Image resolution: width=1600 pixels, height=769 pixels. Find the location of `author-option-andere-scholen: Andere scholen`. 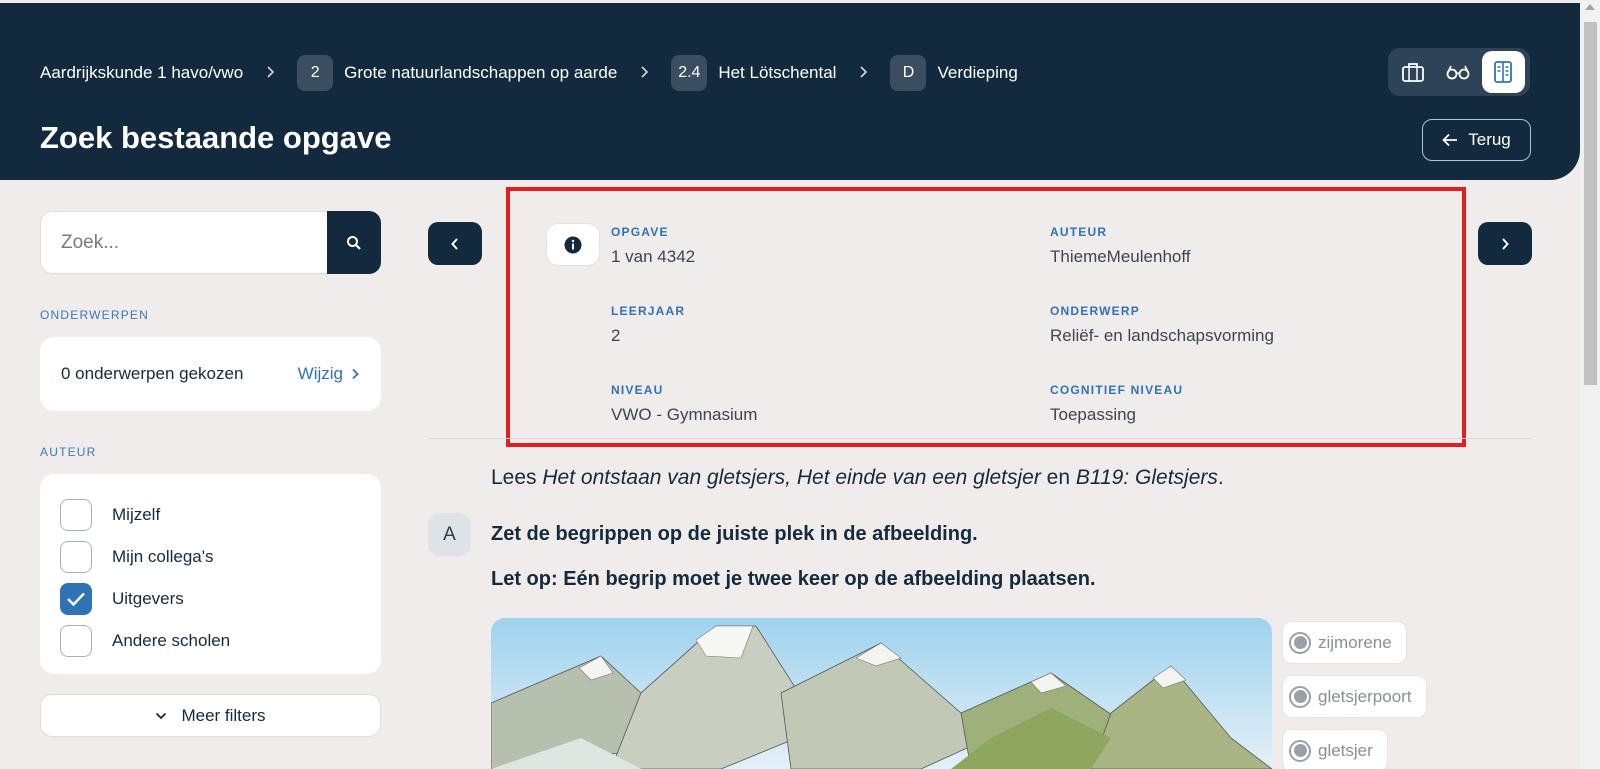

author-option-andere-scholen: Andere scholen is located at coordinates (210, 641).